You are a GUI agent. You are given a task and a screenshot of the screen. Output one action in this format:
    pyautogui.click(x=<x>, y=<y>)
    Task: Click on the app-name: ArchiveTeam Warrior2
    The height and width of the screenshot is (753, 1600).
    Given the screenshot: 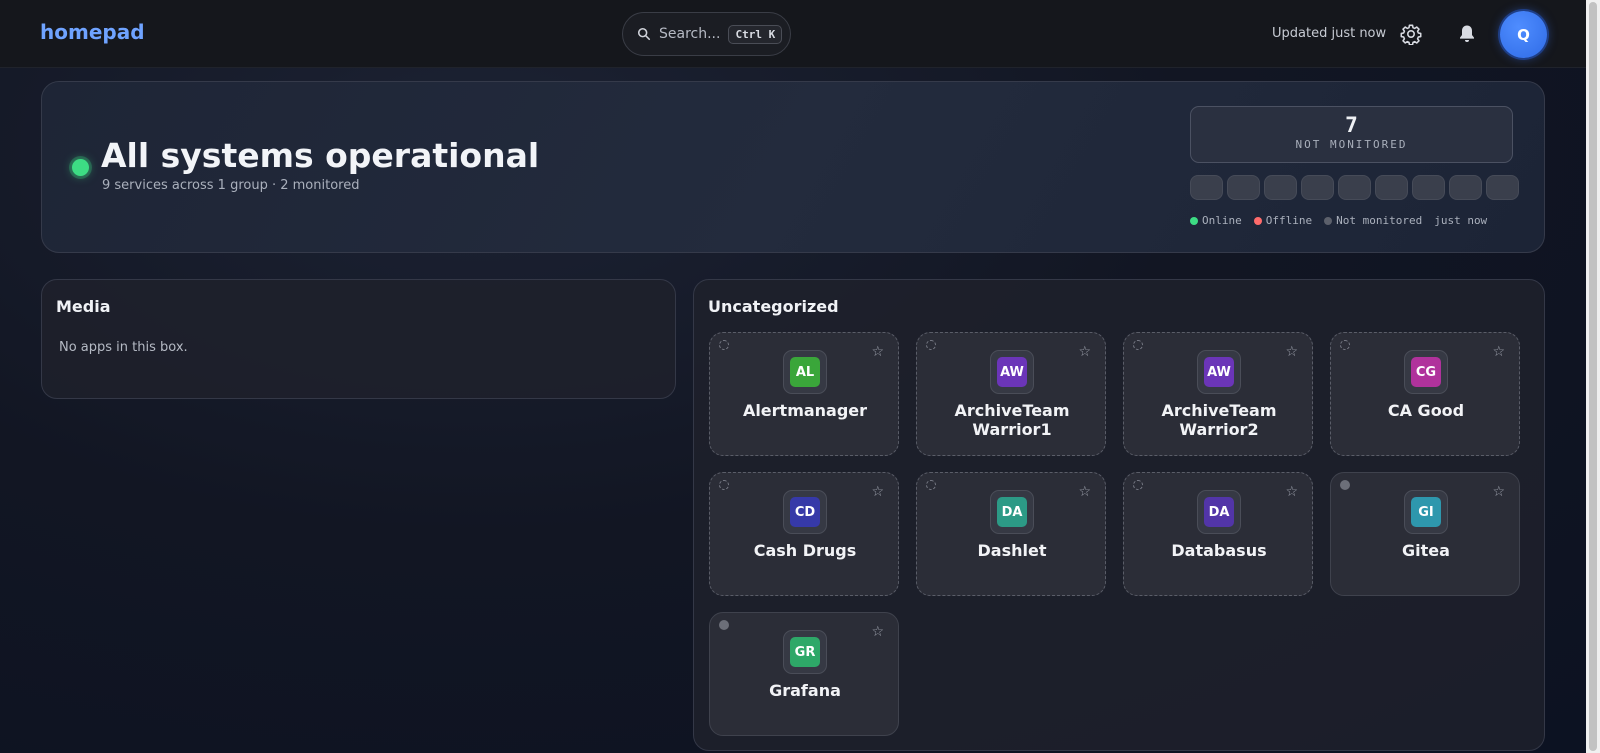 What is the action you would take?
    pyautogui.click(x=1219, y=420)
    